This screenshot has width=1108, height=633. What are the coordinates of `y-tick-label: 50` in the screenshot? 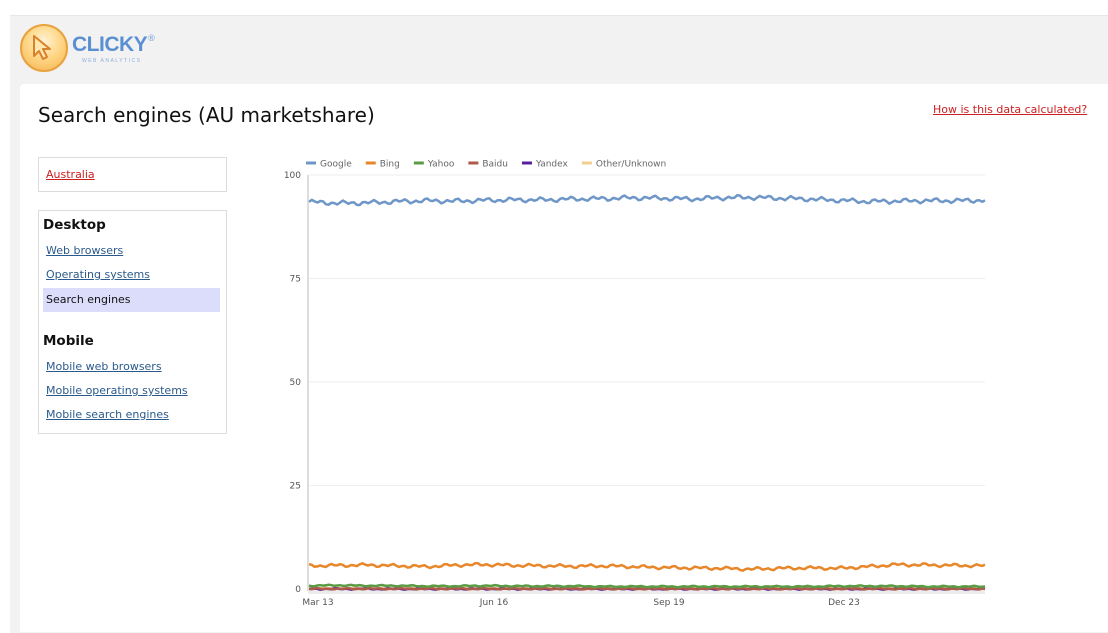 It's located at (296, 383).